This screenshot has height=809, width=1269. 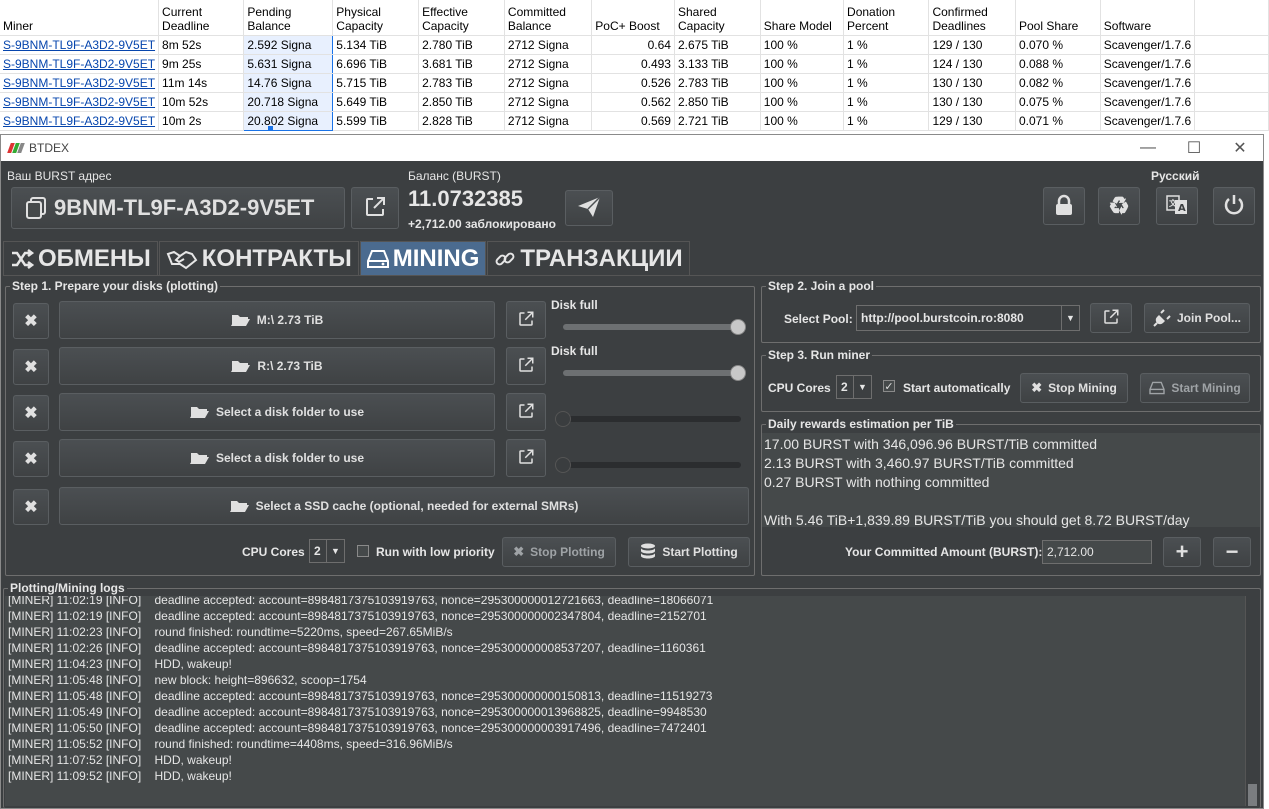 I want to click on remove-ssd-button: ✖, so click(x=31, y=507).